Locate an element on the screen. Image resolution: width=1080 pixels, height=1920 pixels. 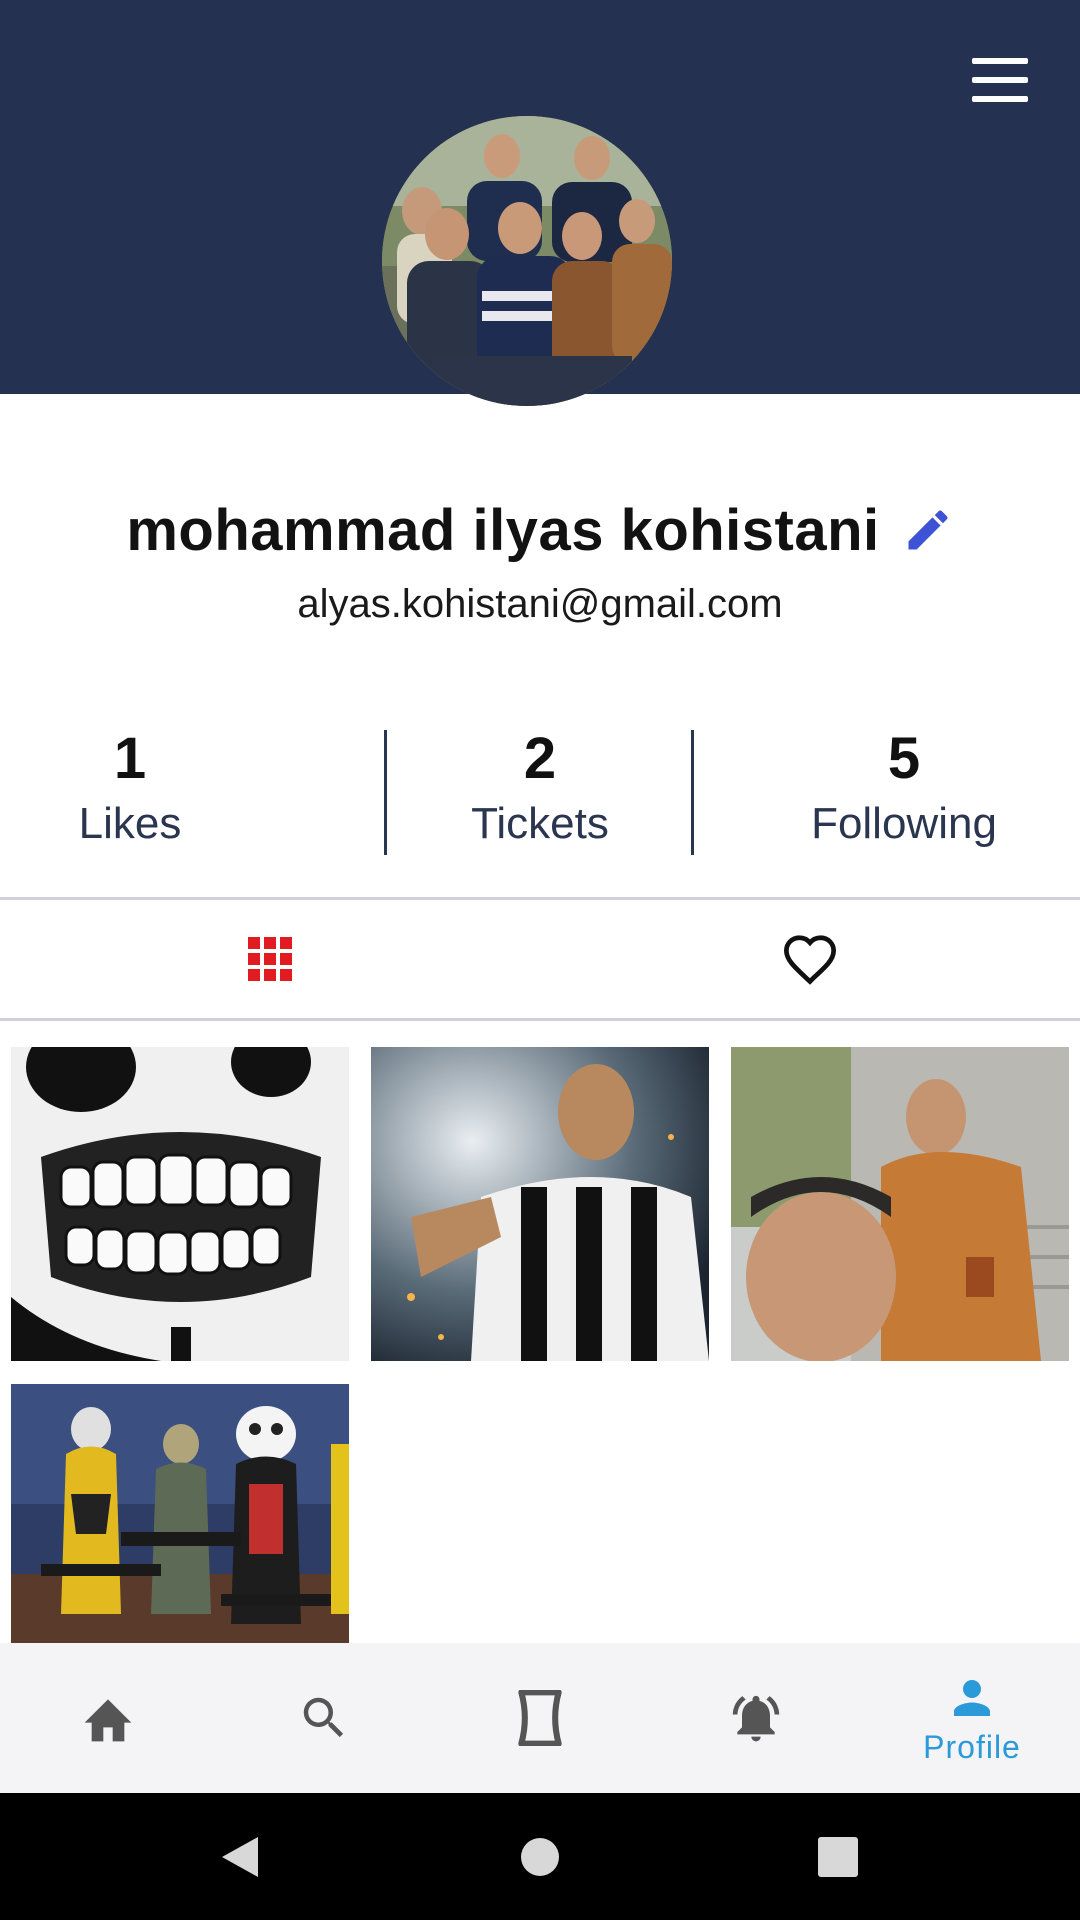
heart-outline-icon is located at coordinates (810, 960).